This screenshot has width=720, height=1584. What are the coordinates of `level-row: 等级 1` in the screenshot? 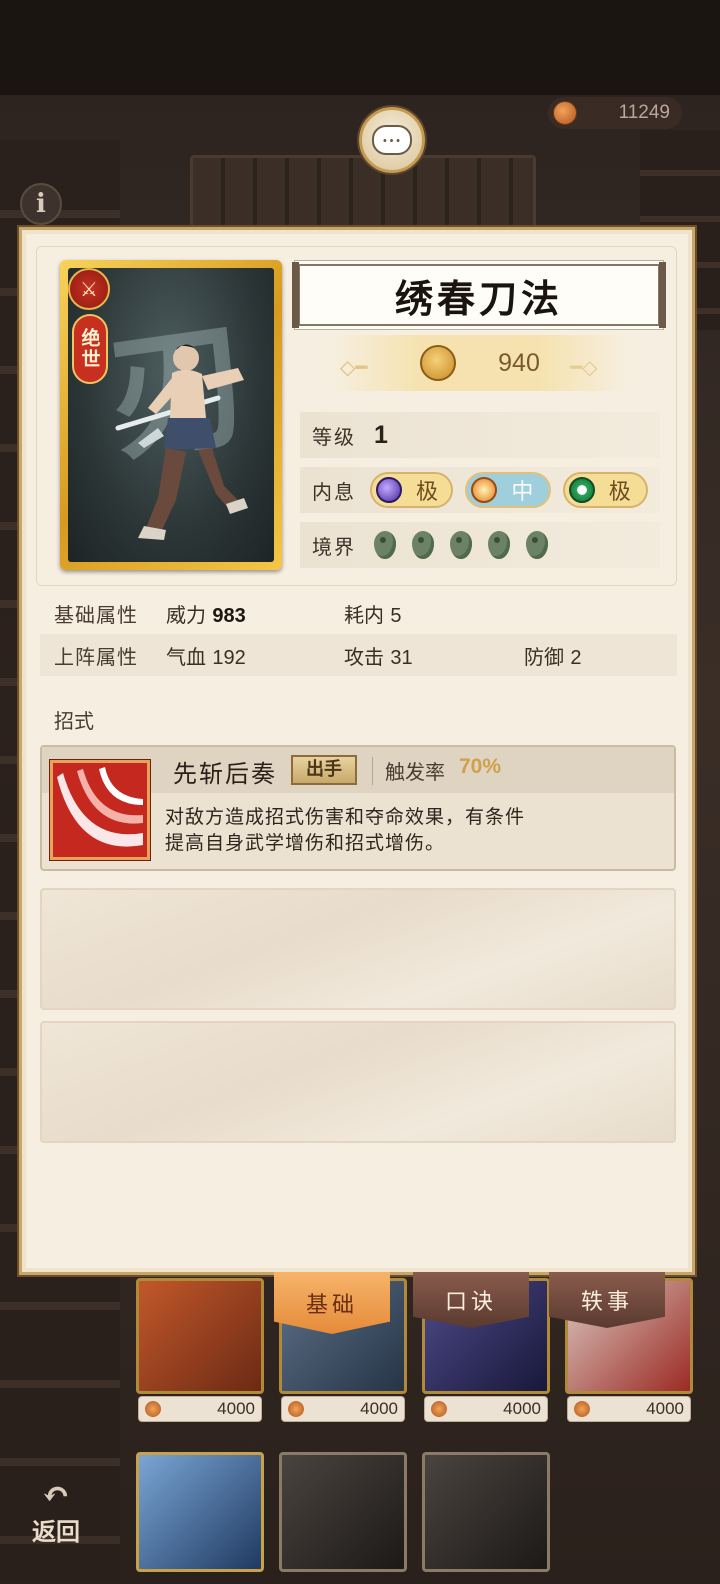 It's located at (480, 435).